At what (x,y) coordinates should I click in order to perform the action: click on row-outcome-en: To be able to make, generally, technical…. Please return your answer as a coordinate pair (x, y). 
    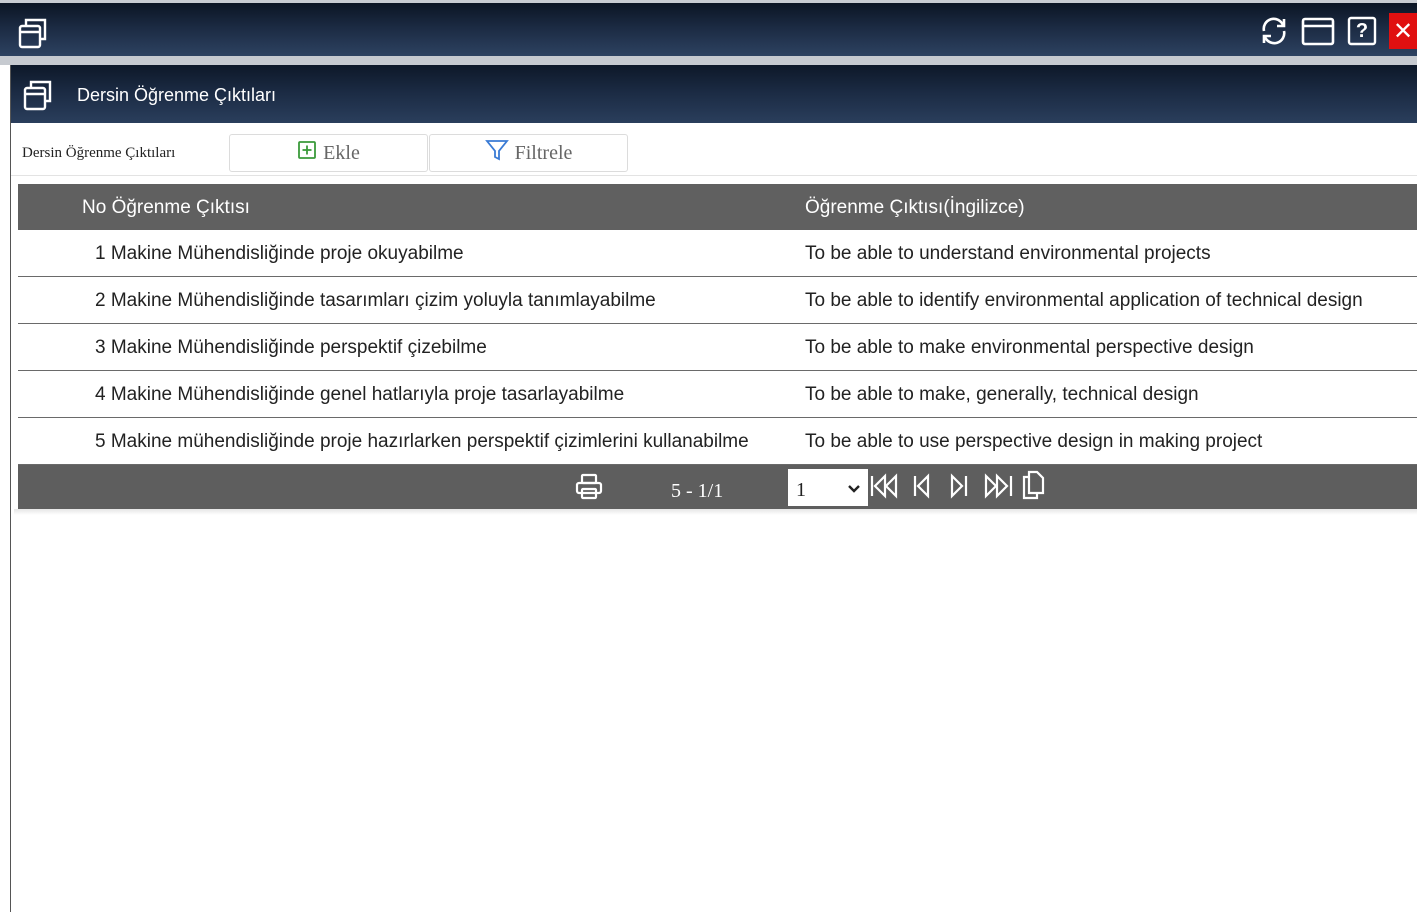
    Looking at the image, I should click on (1002, 394).